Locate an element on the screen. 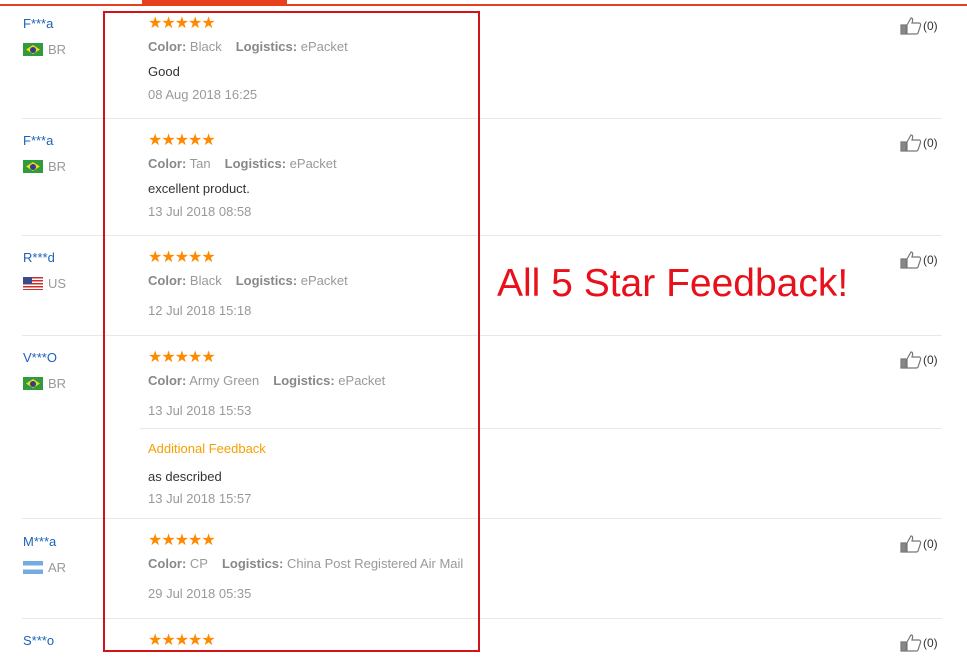 The width and height of the screenshot is (967, 657). tab-bar is located at coordinates (483, 3).